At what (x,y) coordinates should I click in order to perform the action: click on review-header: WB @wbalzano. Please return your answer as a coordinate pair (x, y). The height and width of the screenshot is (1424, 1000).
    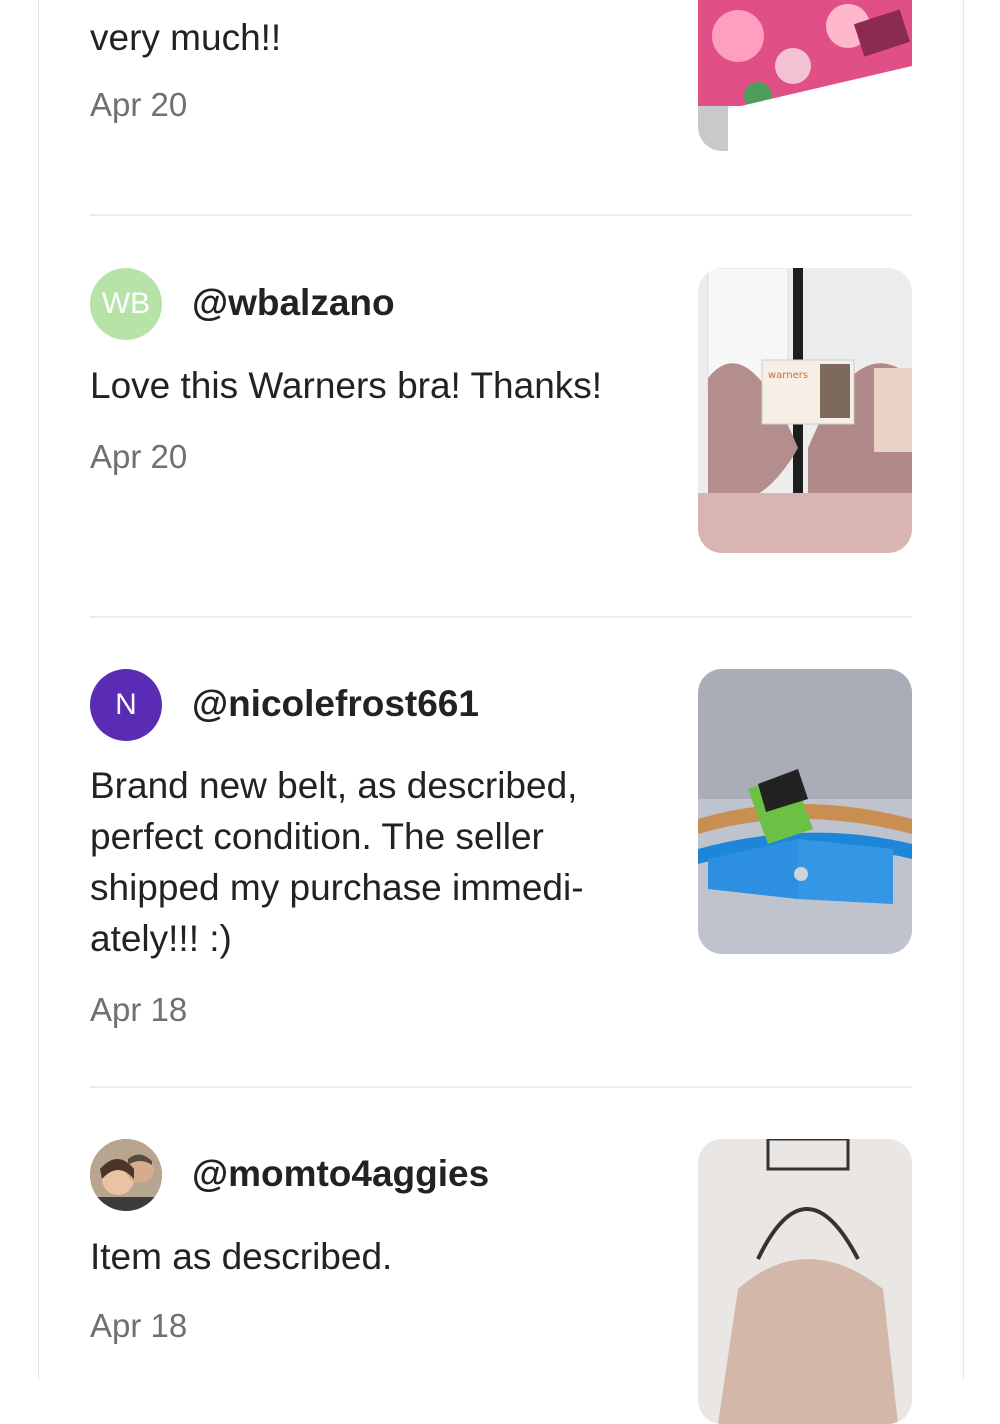
    Looking at the image, I should click on (370, 304).